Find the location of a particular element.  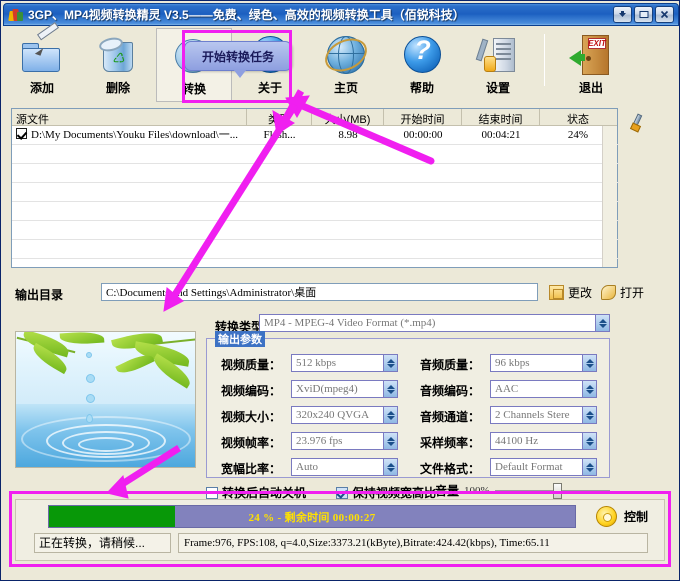

select-audio-codec: AAC is located at coordinates (543, 389).